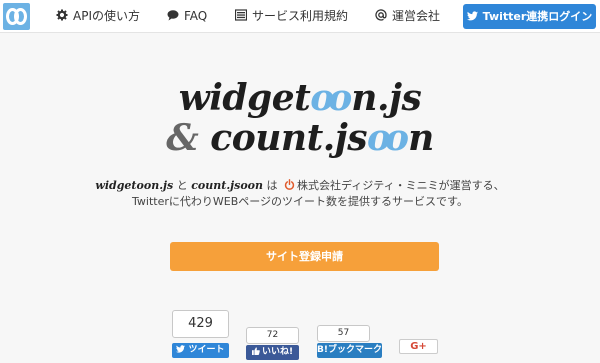  What do you see at coordinates (277, 352) in the screenshot?
I see `like-label: いいね!` at bounding box center [277, 352].